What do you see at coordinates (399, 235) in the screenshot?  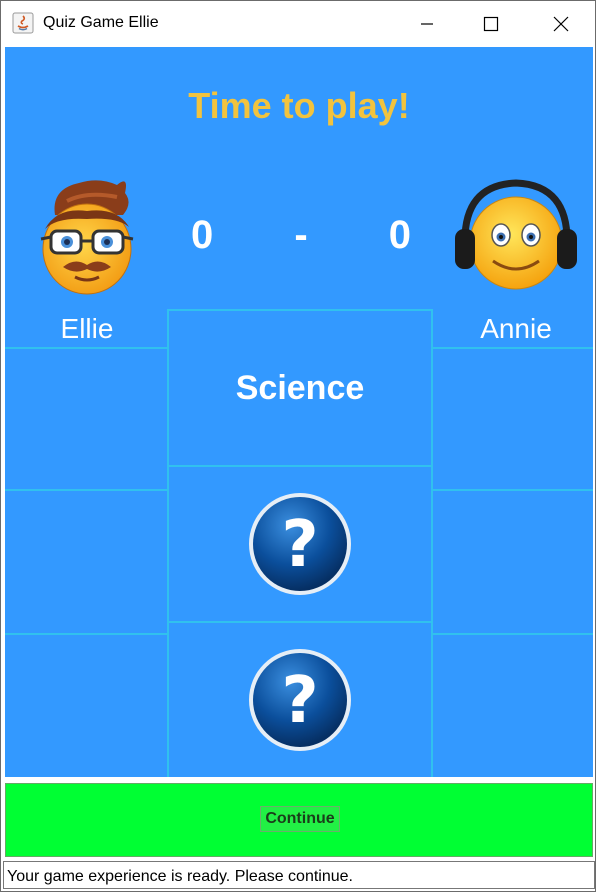 I see `right-score: 0` at bounding box center [399, 235].